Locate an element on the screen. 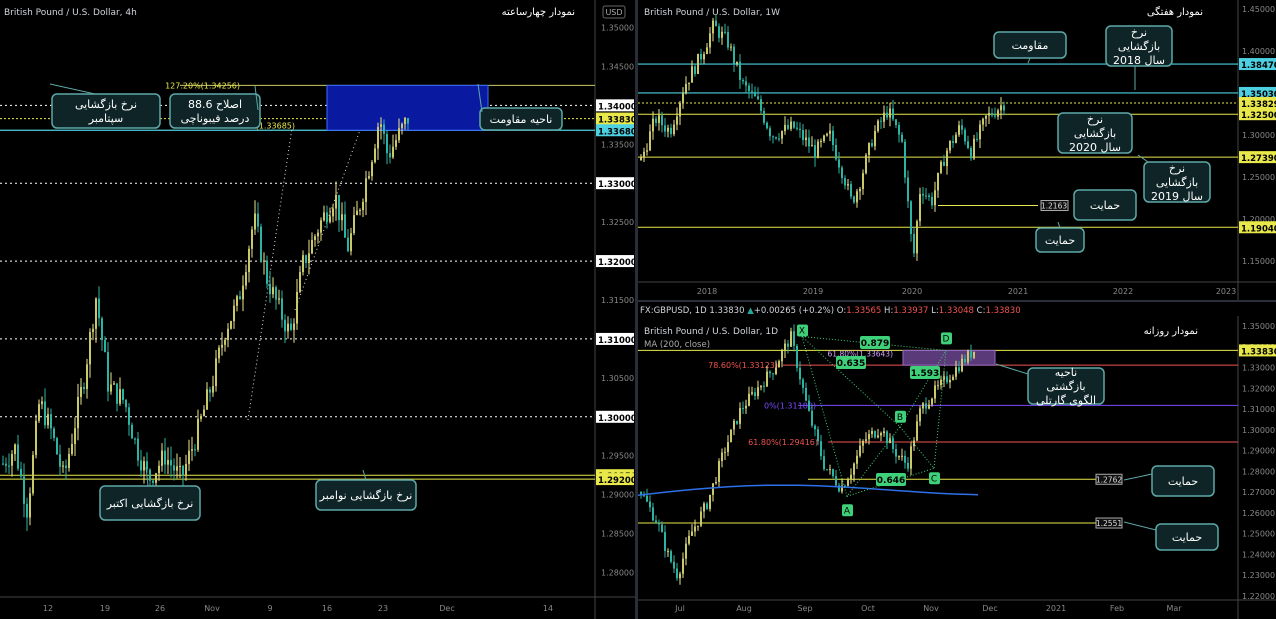 This screenshot has height=619, width=1276. ohlc-part: 1.33565 is located at coordinates (865, 311).